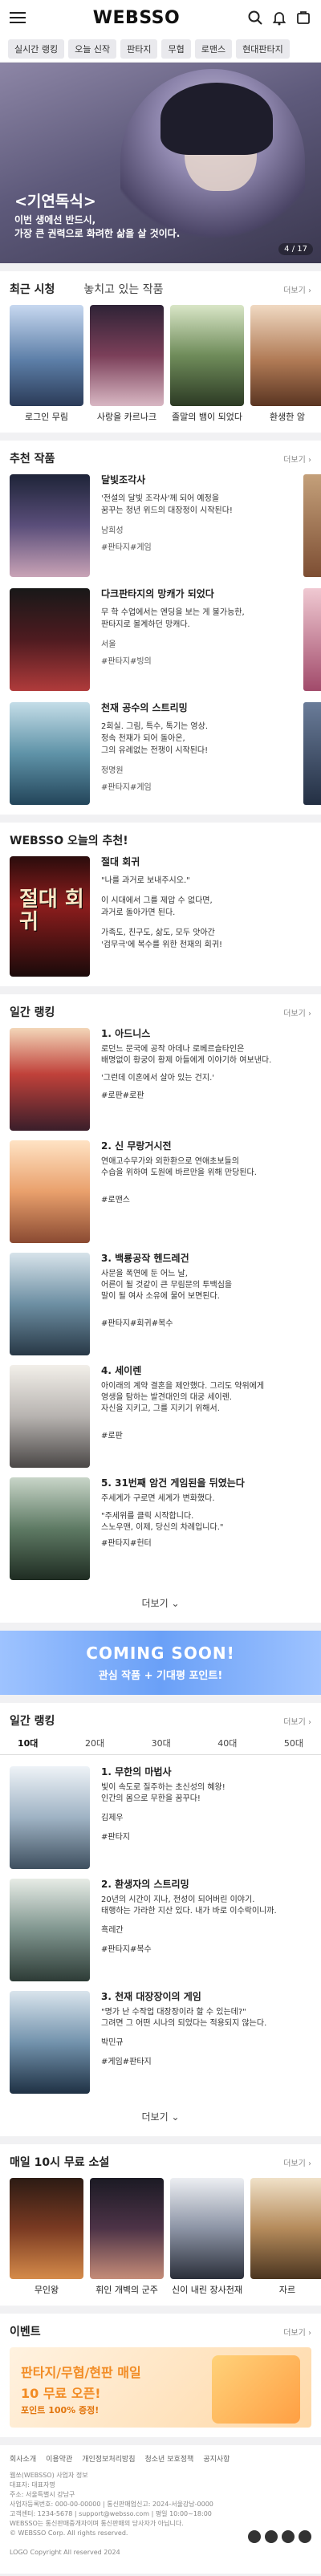  I want to click on rank-number: 3., so click(106, 1996).